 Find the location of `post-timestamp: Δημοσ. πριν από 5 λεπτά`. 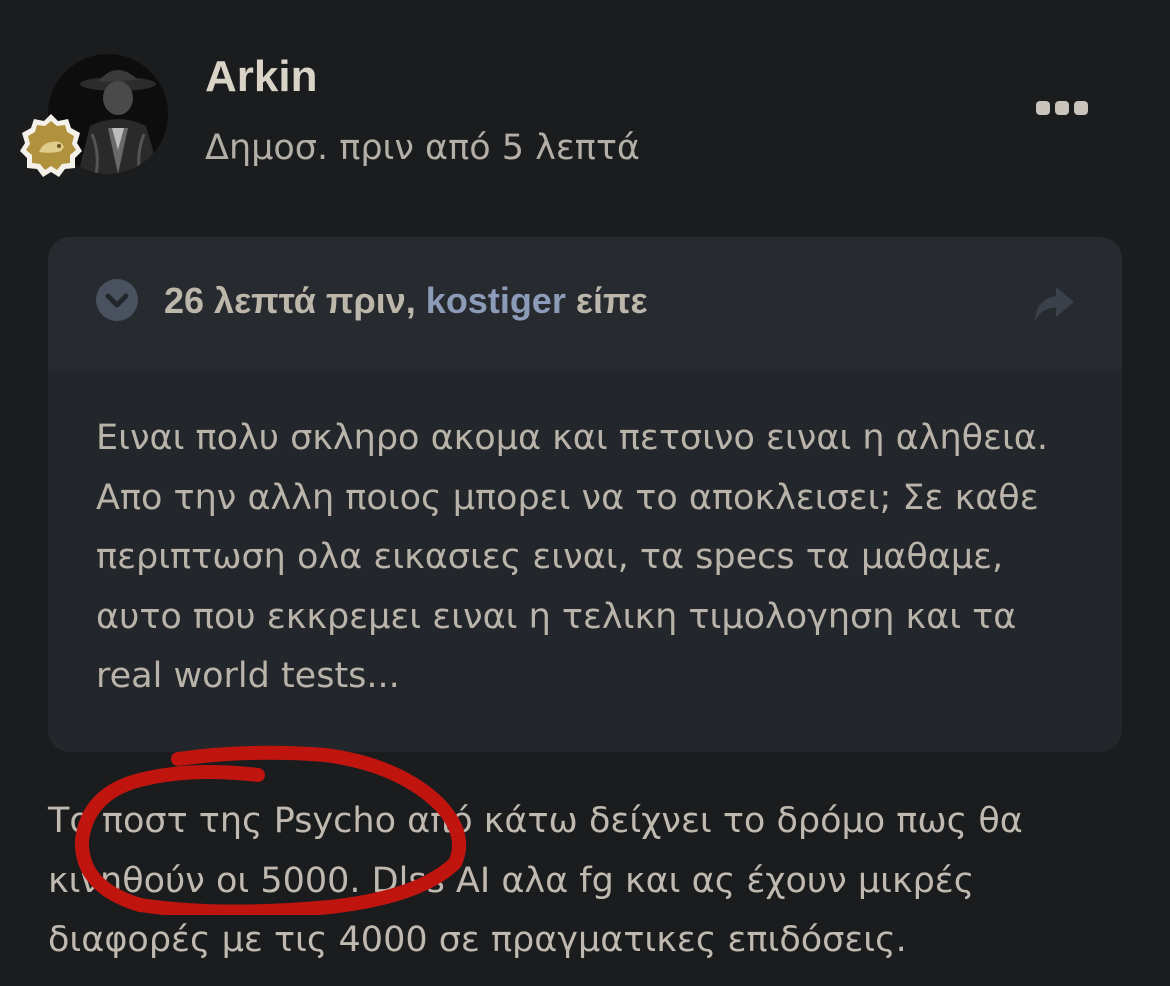

post-timestamp: Δημοσ. πριν από 5 λεπτά is located at coordinates (422, 148).